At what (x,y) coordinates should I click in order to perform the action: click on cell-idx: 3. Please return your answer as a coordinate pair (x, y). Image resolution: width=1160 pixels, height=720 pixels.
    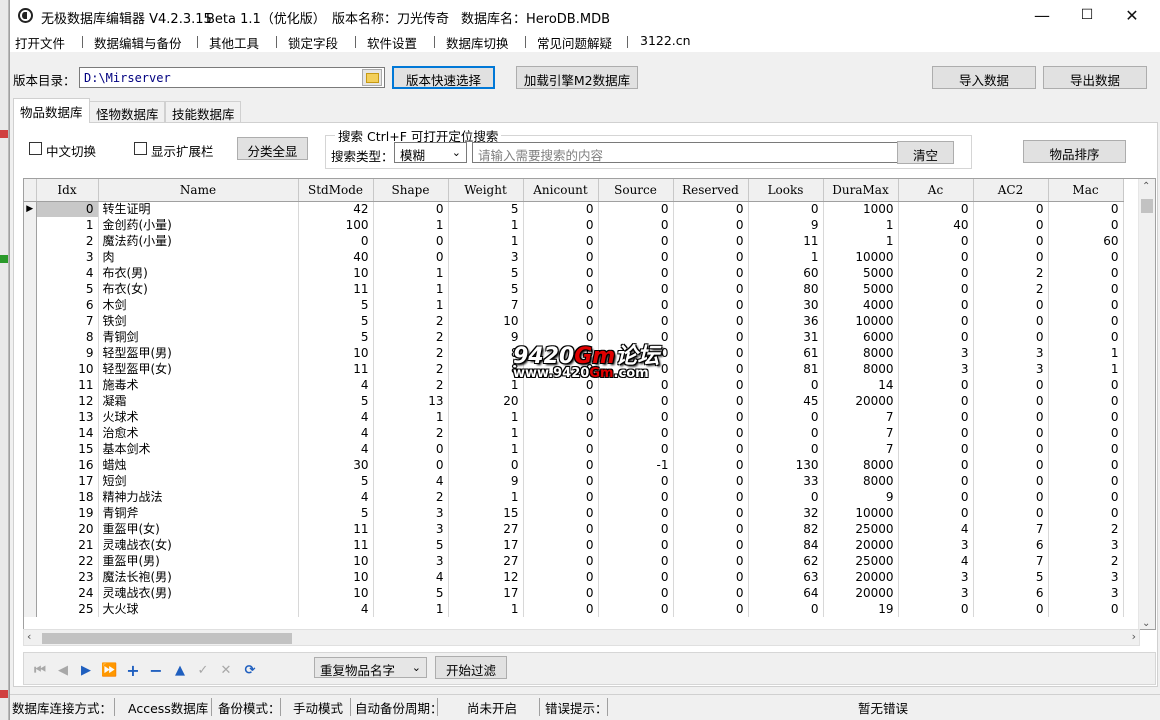
    Looking at the image, I should click on (67, 257).